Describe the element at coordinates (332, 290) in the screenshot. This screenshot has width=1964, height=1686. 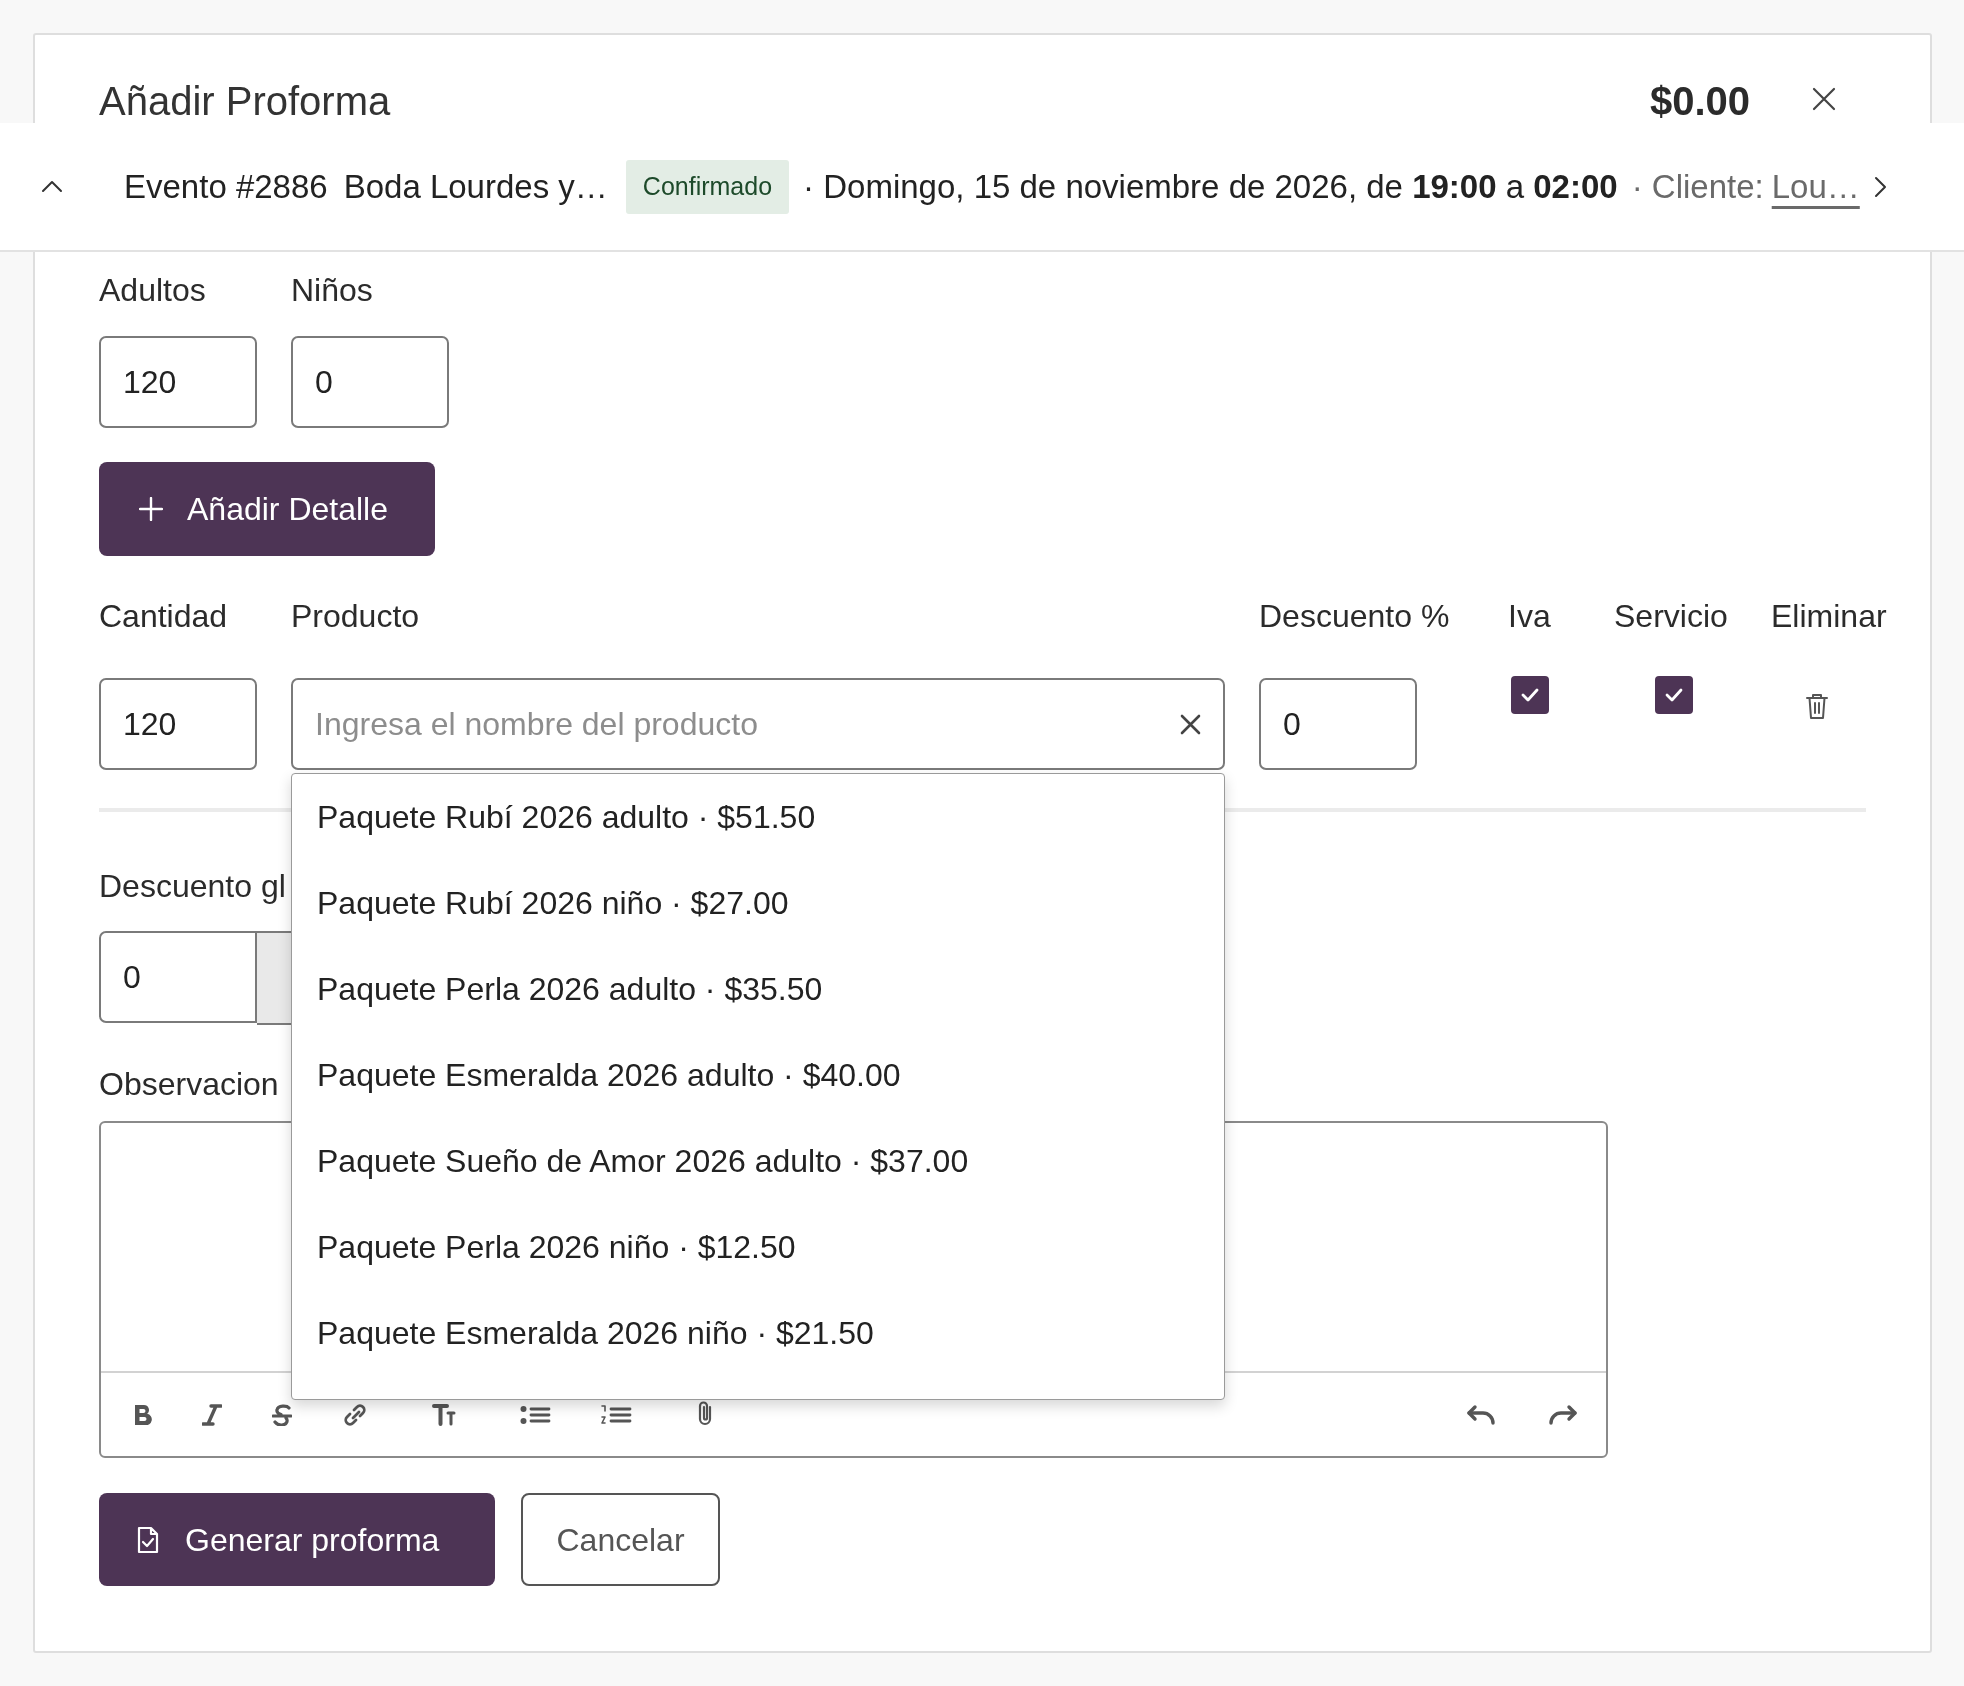
I see `field-label: Niños` at that location.